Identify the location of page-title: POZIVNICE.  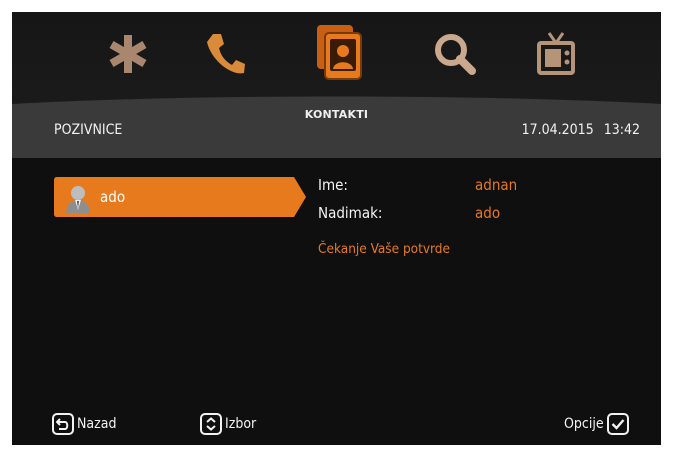
(88, 130).